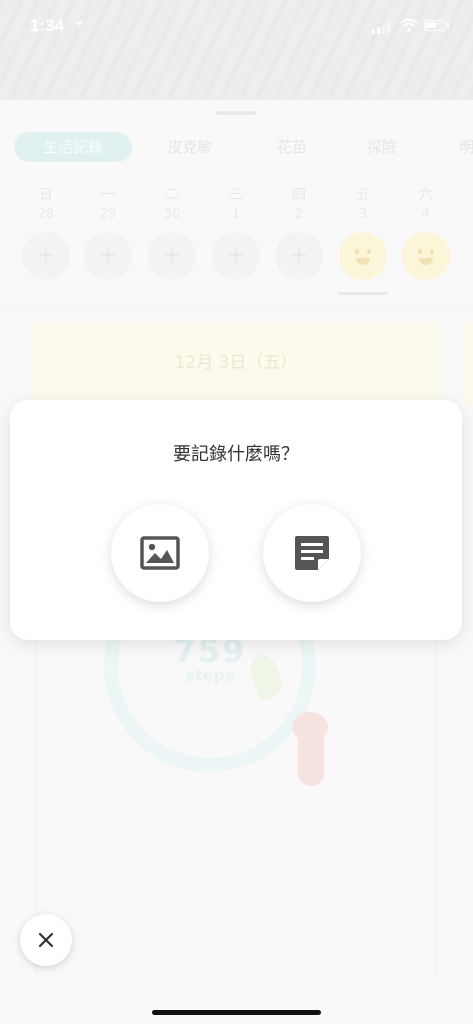  Describe the element at coordinates (236, 1012) in the screenshot. I see `home-indicator` at that location.